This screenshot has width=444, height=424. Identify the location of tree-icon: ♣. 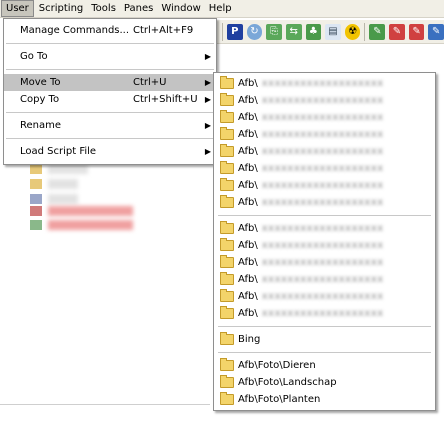
(313, 31).